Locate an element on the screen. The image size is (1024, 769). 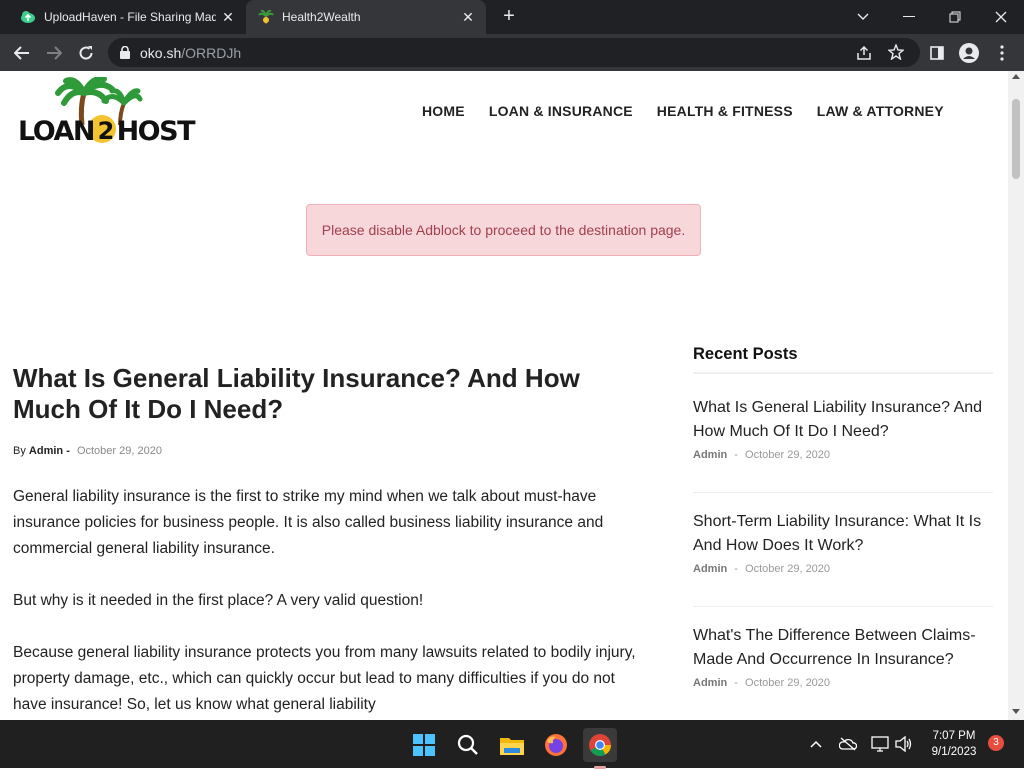
network-icon is located at coordinates (880, 744).